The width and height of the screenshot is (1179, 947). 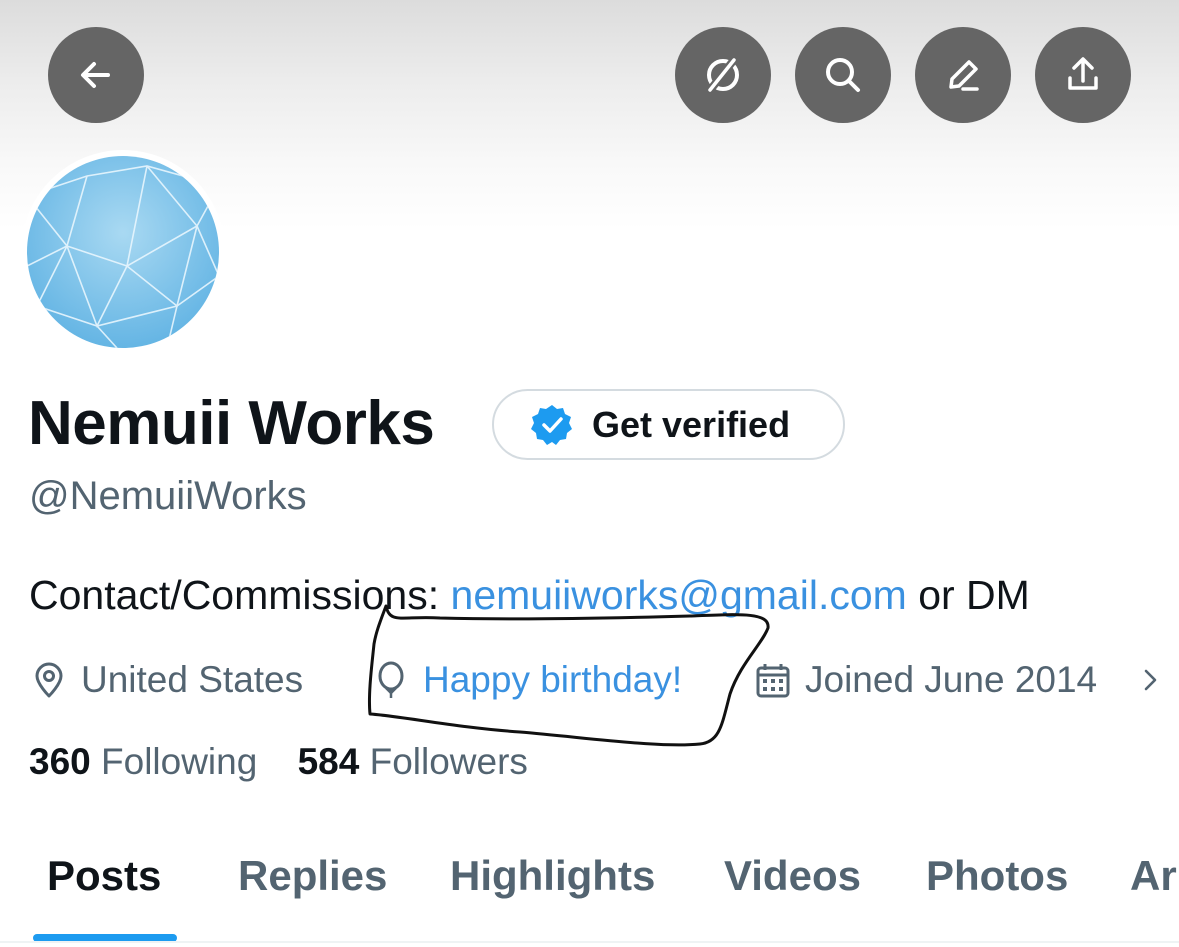 I want to click on balloon-icon, so click(x=391, y=679).